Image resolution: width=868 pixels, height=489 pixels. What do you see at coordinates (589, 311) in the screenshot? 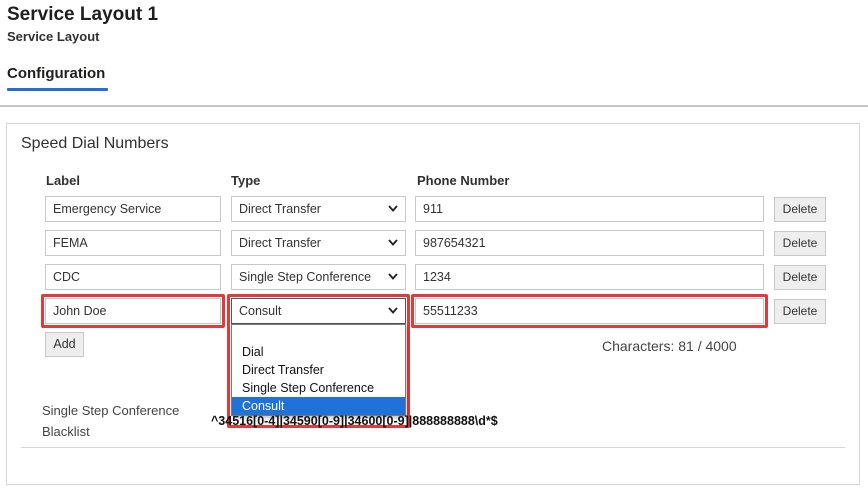
I see `highlight-box-phone` at bounding box center [589, 311].